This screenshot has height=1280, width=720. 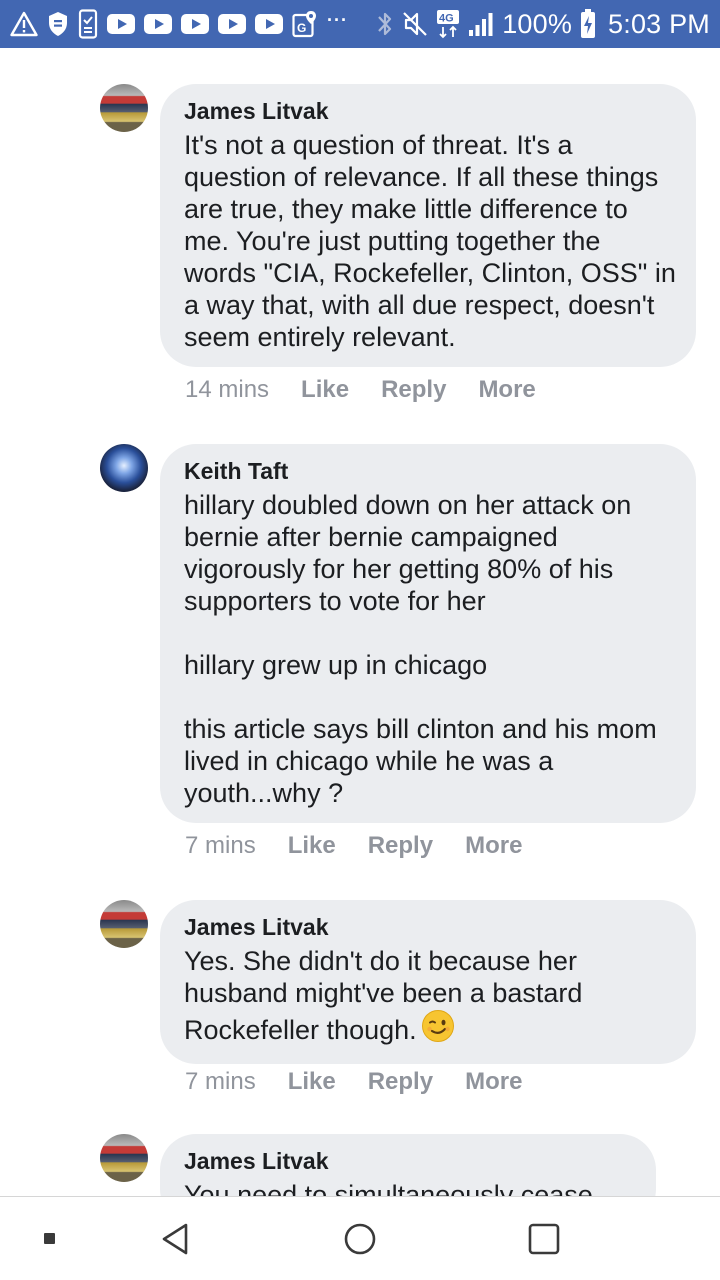 What do you see at coordinates (50, 1239) in the screenshot?
I see `recent-indicator-icon` at bounding box center [50, 1239].